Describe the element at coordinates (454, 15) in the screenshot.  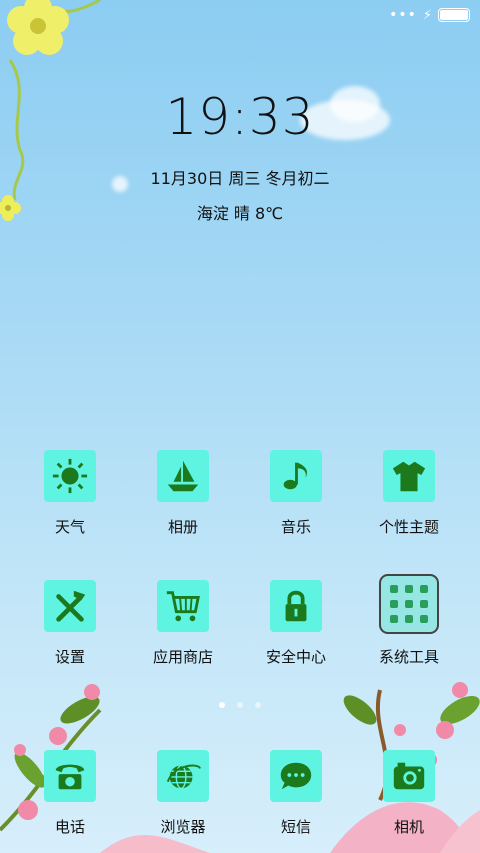
I see `battery-icon` at that location.